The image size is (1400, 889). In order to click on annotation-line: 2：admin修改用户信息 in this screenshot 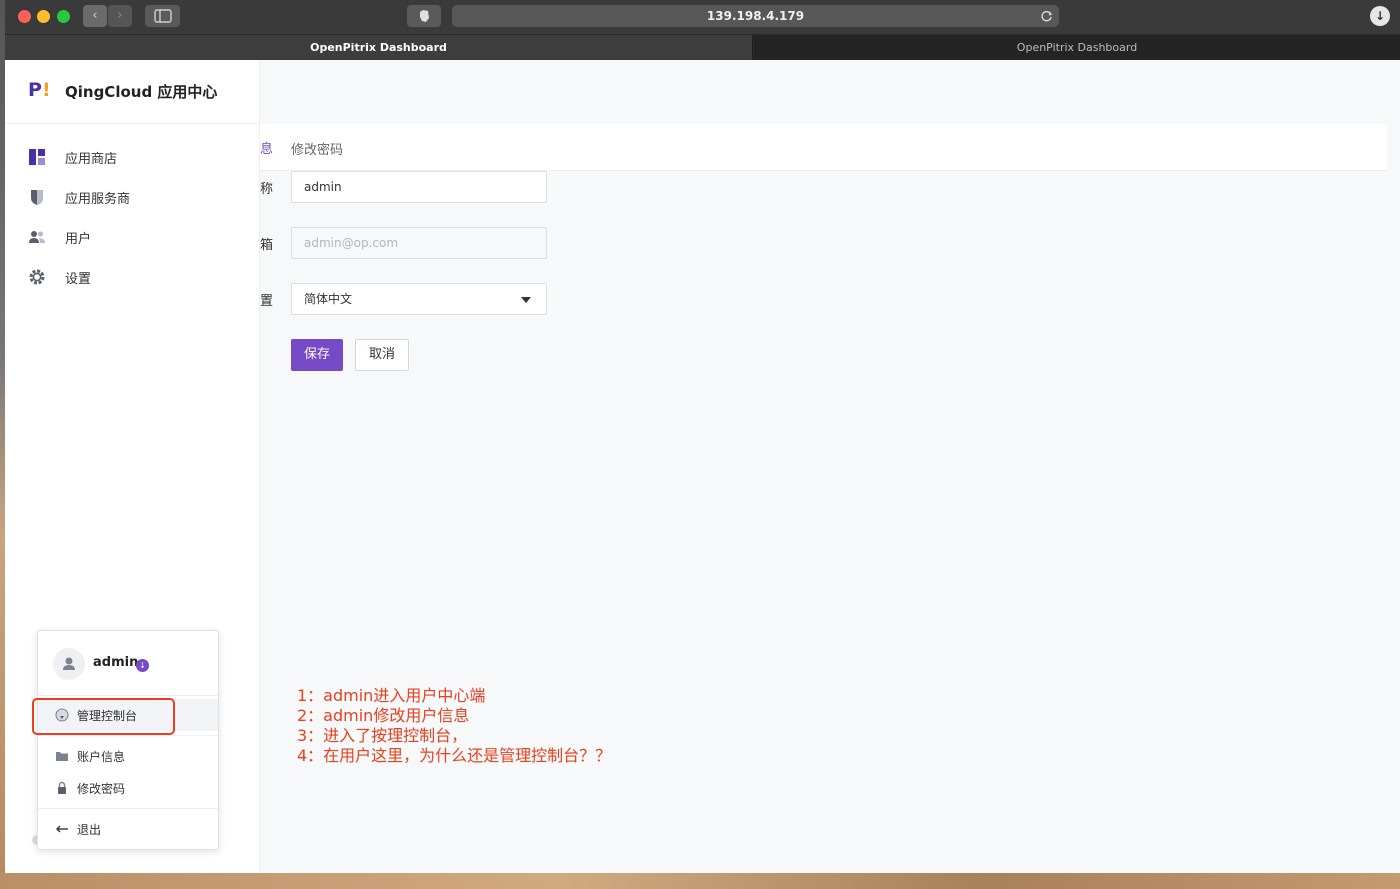, I will do `click(383, 715)`.